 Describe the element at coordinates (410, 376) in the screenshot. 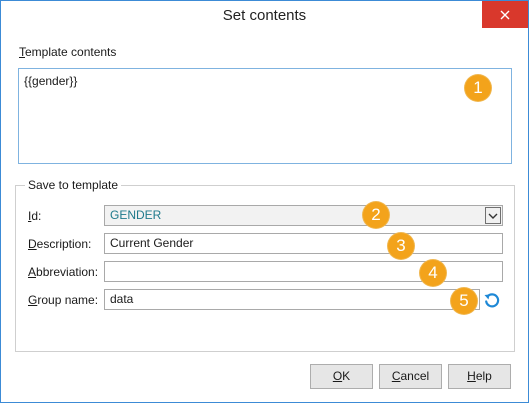

I see `cancel-button: Cancel` at that location.